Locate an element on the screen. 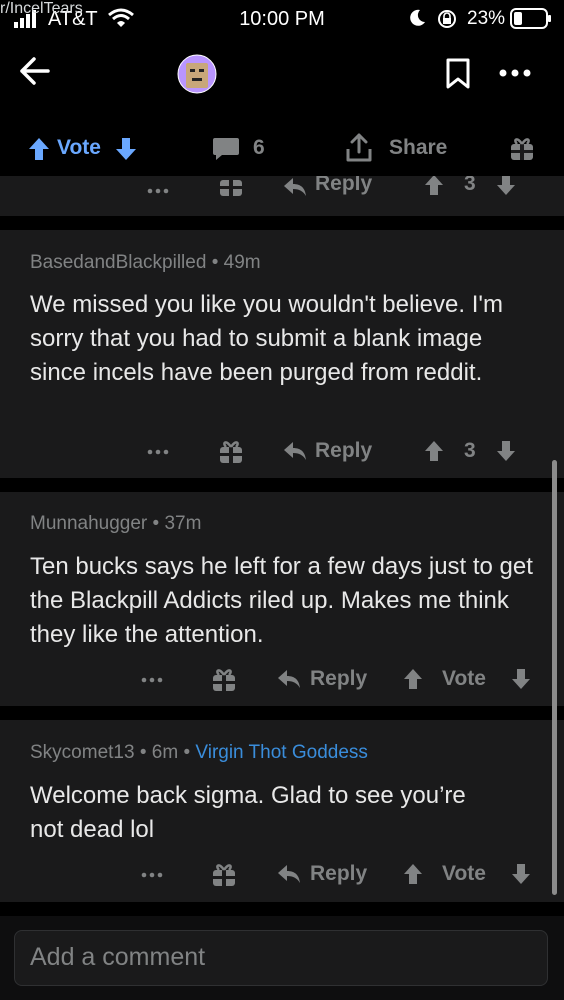 This screenshot has height=1000, width=564. subreddit-avatar-icon is located at coordinates (197, 74).